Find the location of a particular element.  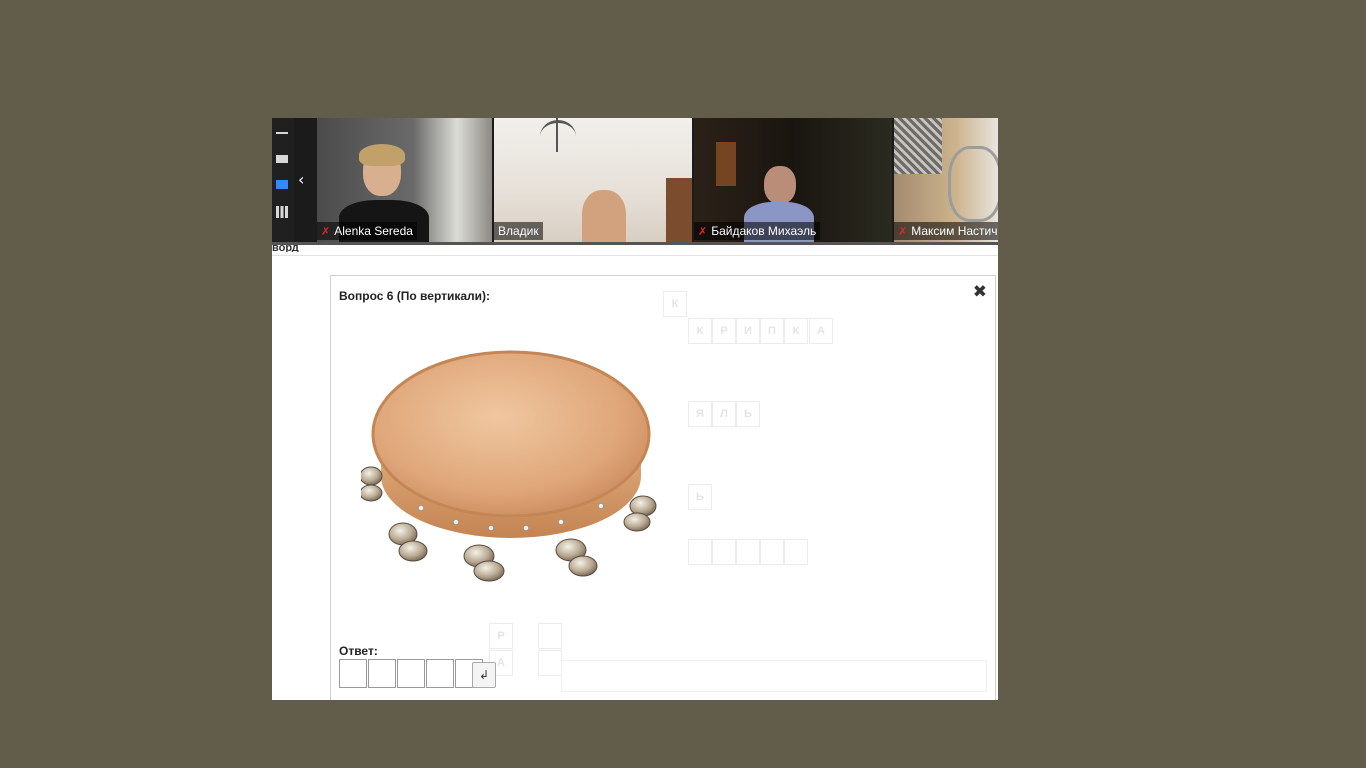

strip-divider is located at coordinates (635, 243).